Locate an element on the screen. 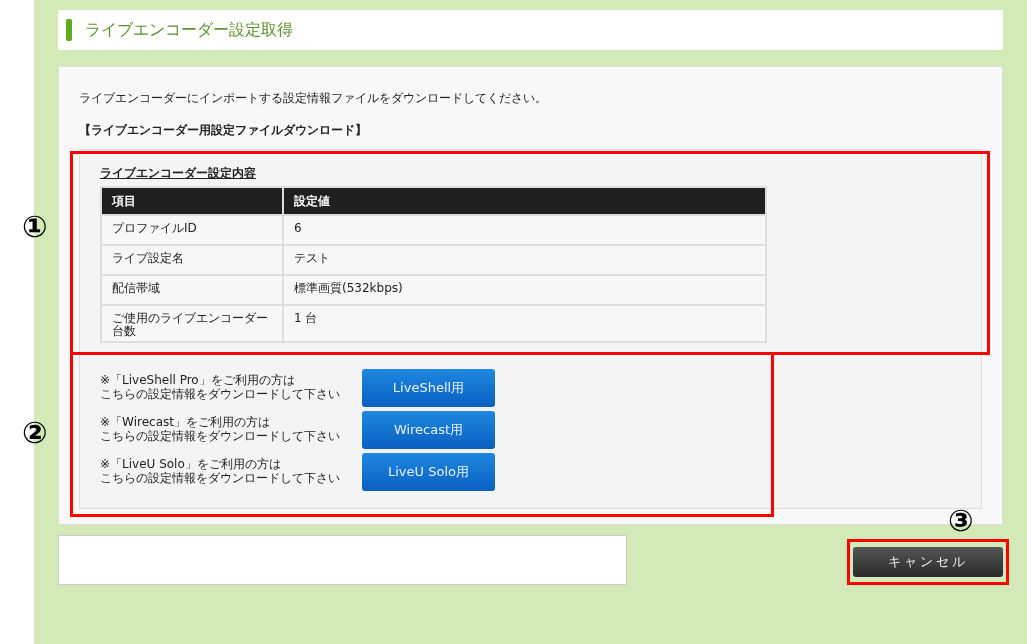 Image resolution: width=1027 pixels, height=644 pixels. table-cell: 1 台 is located at coordinates (524, 324).